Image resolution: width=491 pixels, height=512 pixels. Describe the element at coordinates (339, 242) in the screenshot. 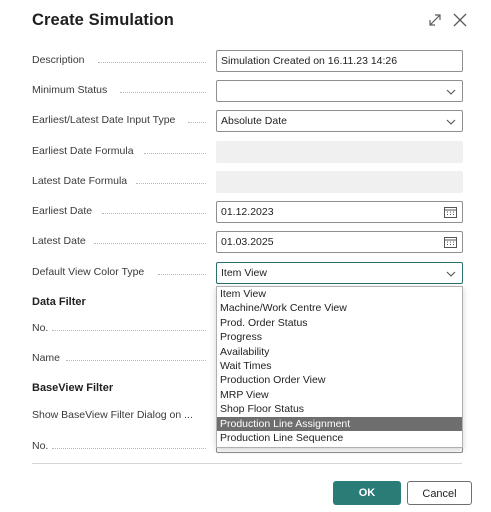

I see `latest-date-field: 01.03.2025` at that location.